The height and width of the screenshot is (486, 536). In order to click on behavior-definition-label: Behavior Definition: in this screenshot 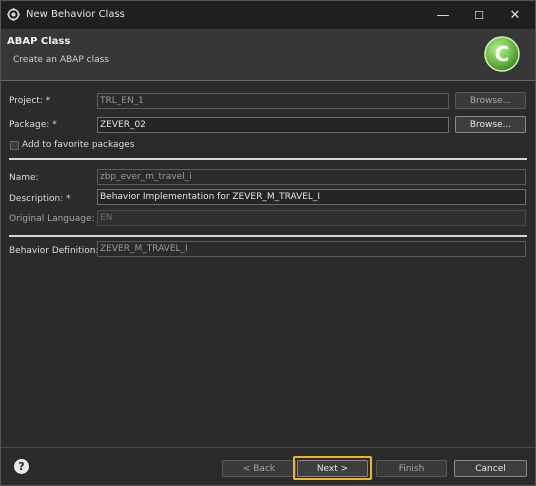, I will do `click(54, 251)`.